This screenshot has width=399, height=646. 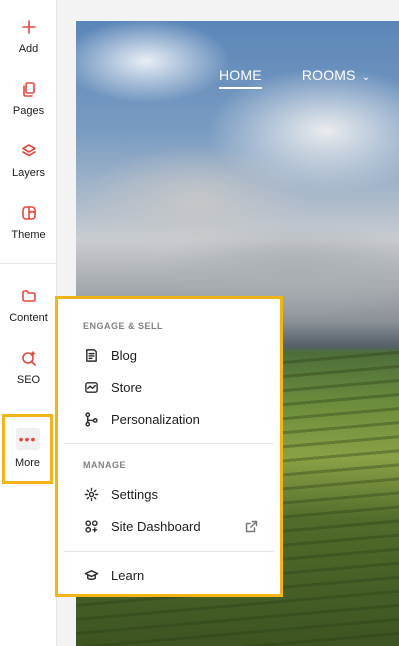 What do you see at coordinates (155, 419) in the screenshot?
I see `menu-item-label: Personalization` at bounding box center [155, 419].